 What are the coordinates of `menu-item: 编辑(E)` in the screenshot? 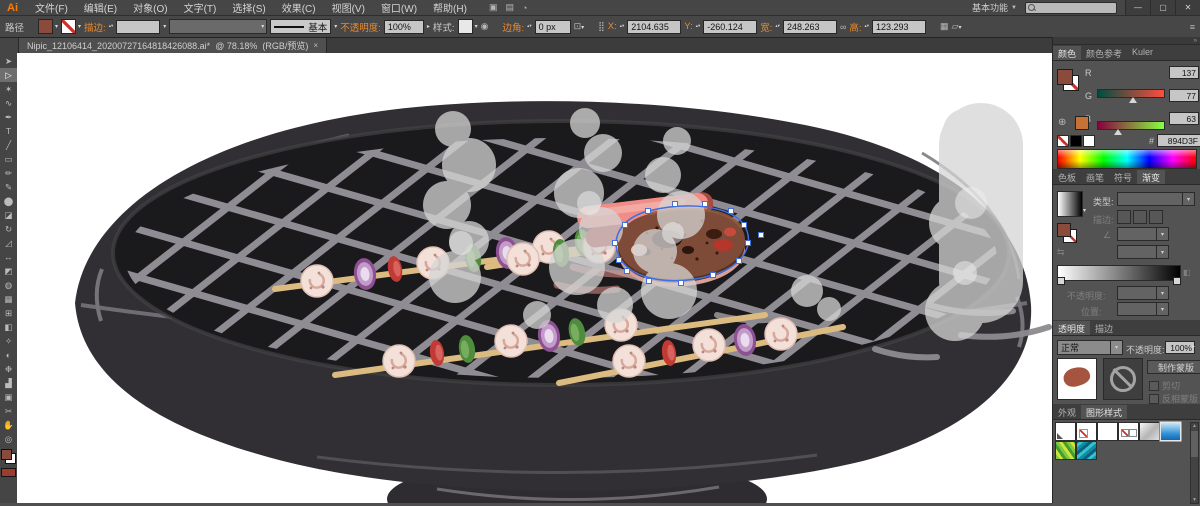 It's located at (100, 7).